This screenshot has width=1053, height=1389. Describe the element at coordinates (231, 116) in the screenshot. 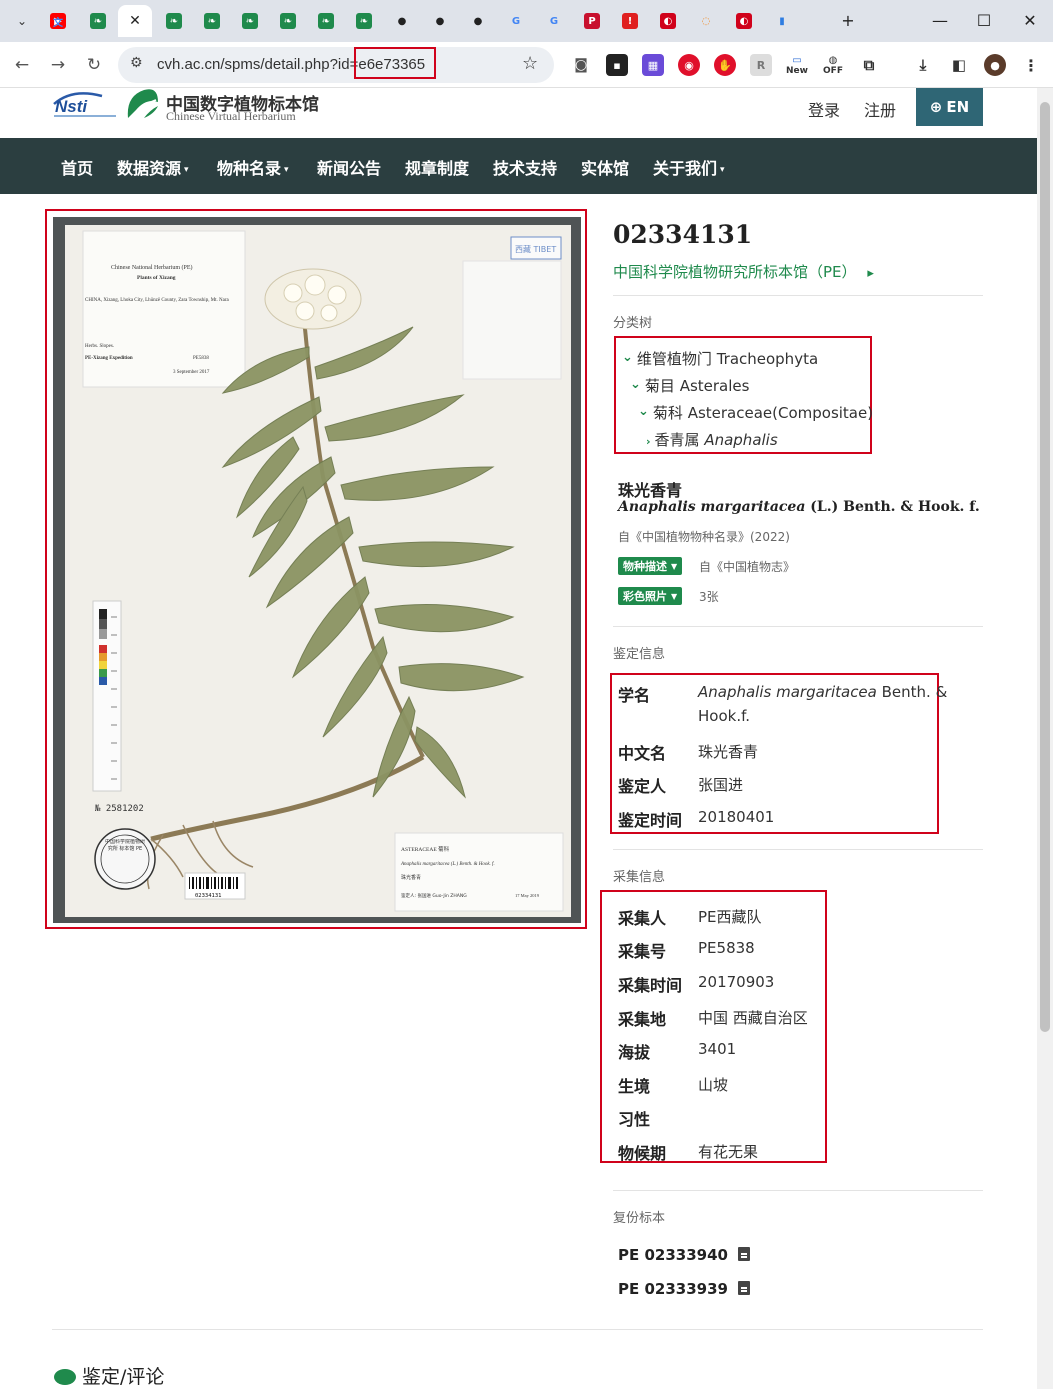

I see `logo-english-title: Chinese Virtual Herbarium` at that location.